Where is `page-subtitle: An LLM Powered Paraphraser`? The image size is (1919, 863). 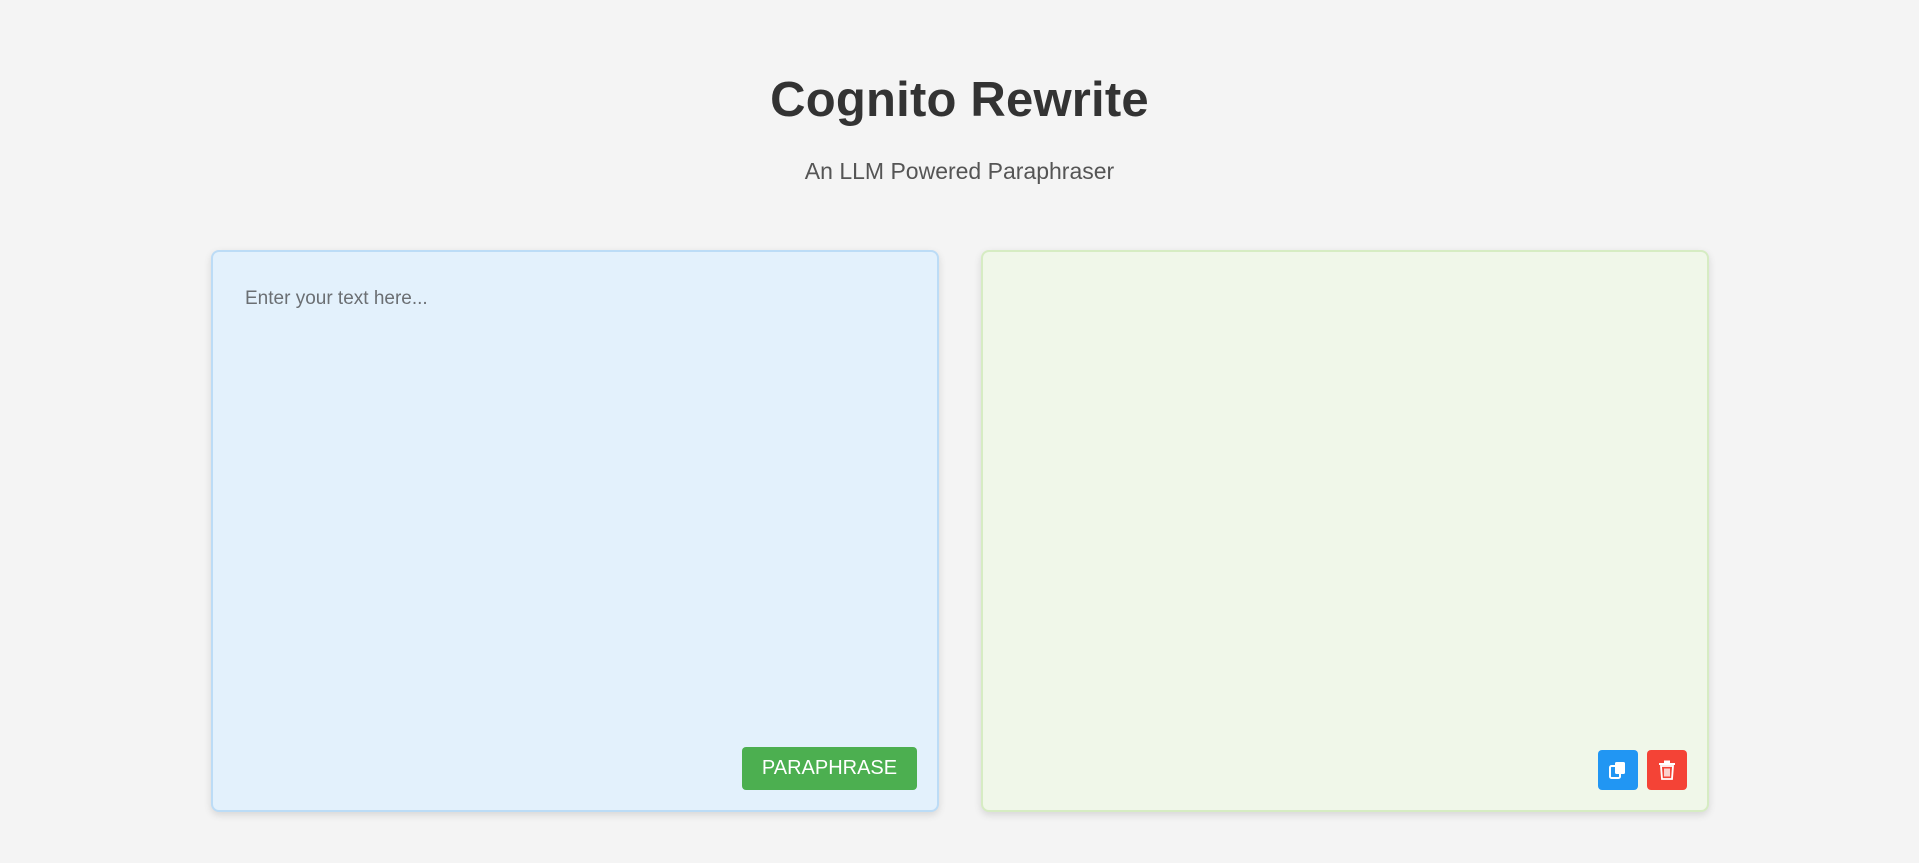
page-subtitle: An LLM Powered Paraphraser is located at coordinates (959, 171).